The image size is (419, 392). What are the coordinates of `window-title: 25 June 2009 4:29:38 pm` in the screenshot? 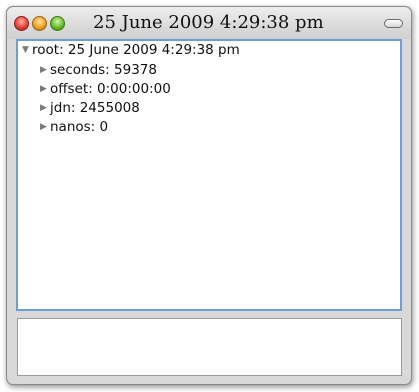 It's located at (208, 22).